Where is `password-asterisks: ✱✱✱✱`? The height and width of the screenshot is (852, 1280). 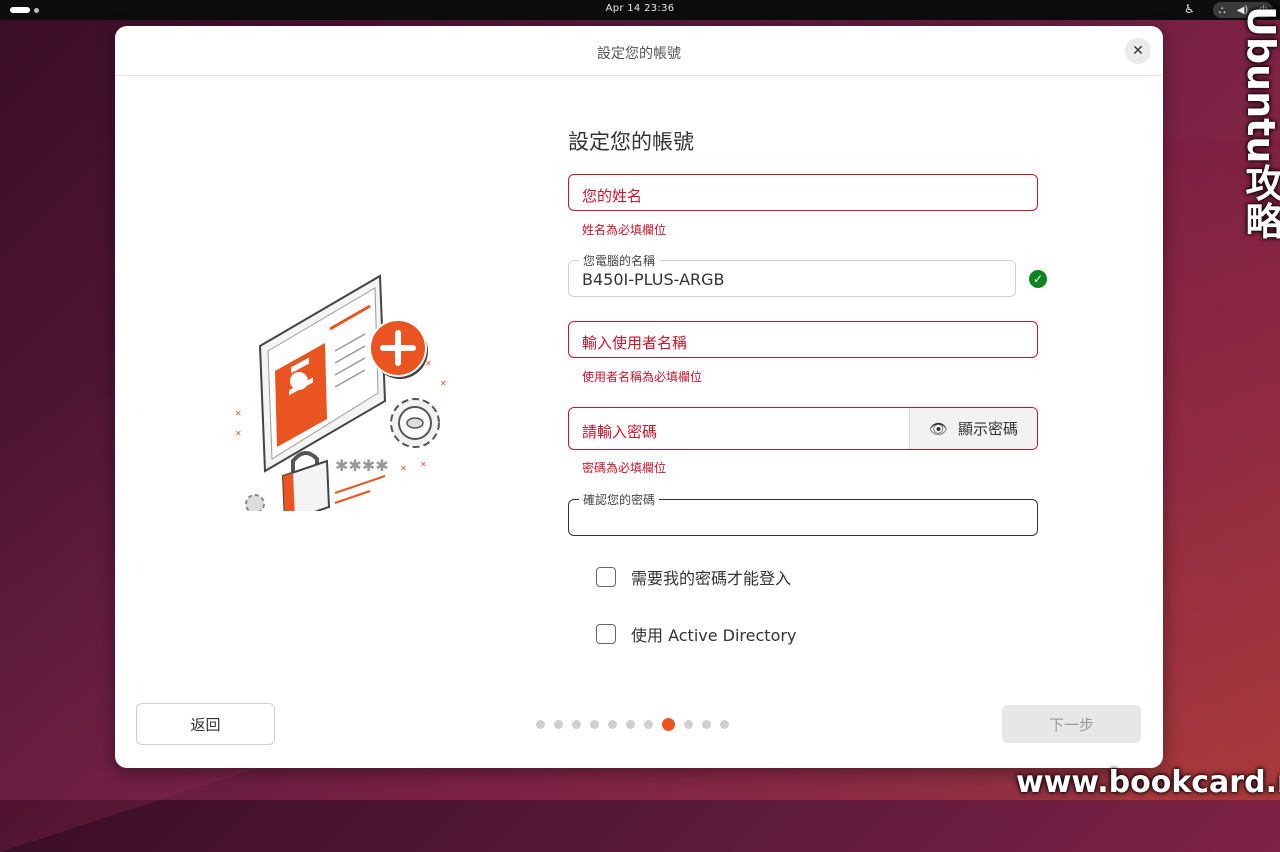
password-asterisks: ✱✱✱✱ is located at coordinates (362, 465).